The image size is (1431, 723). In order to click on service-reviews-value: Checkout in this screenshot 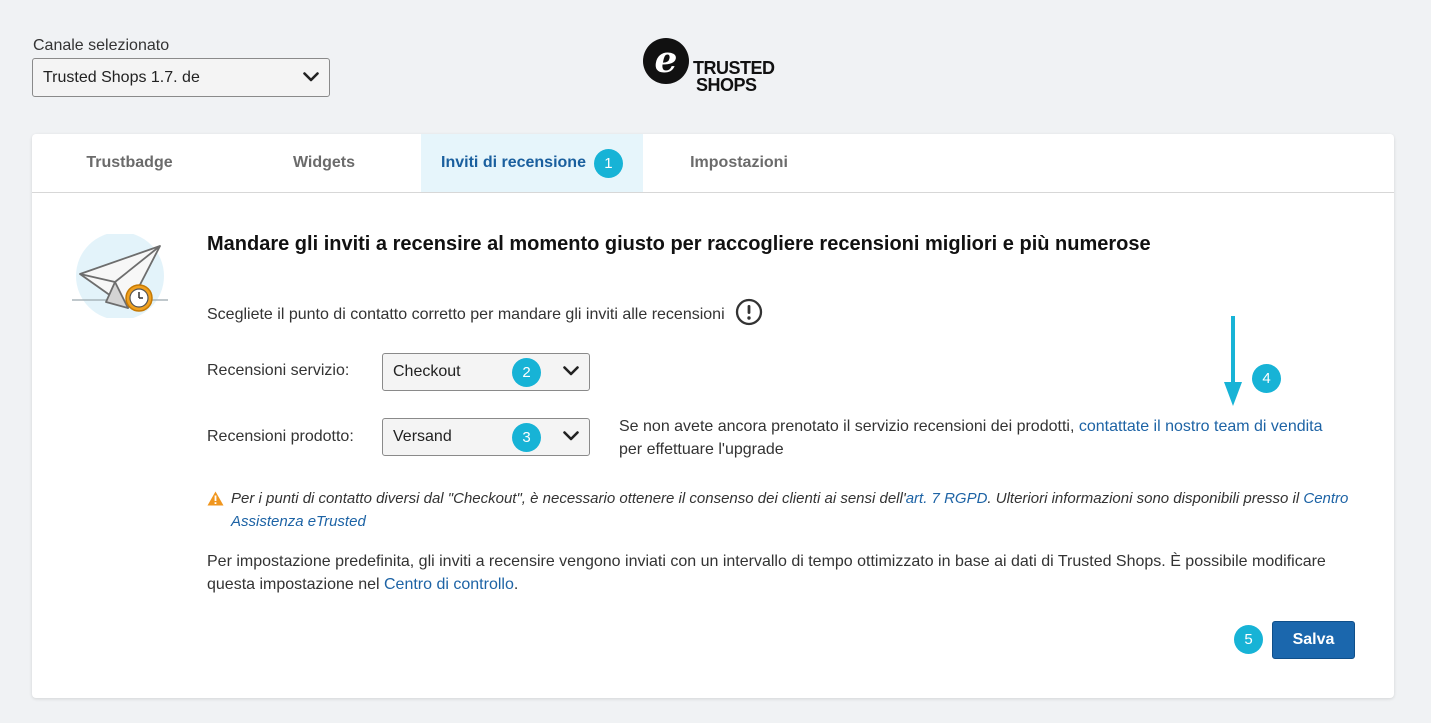, I will do `click(427, 371)`.